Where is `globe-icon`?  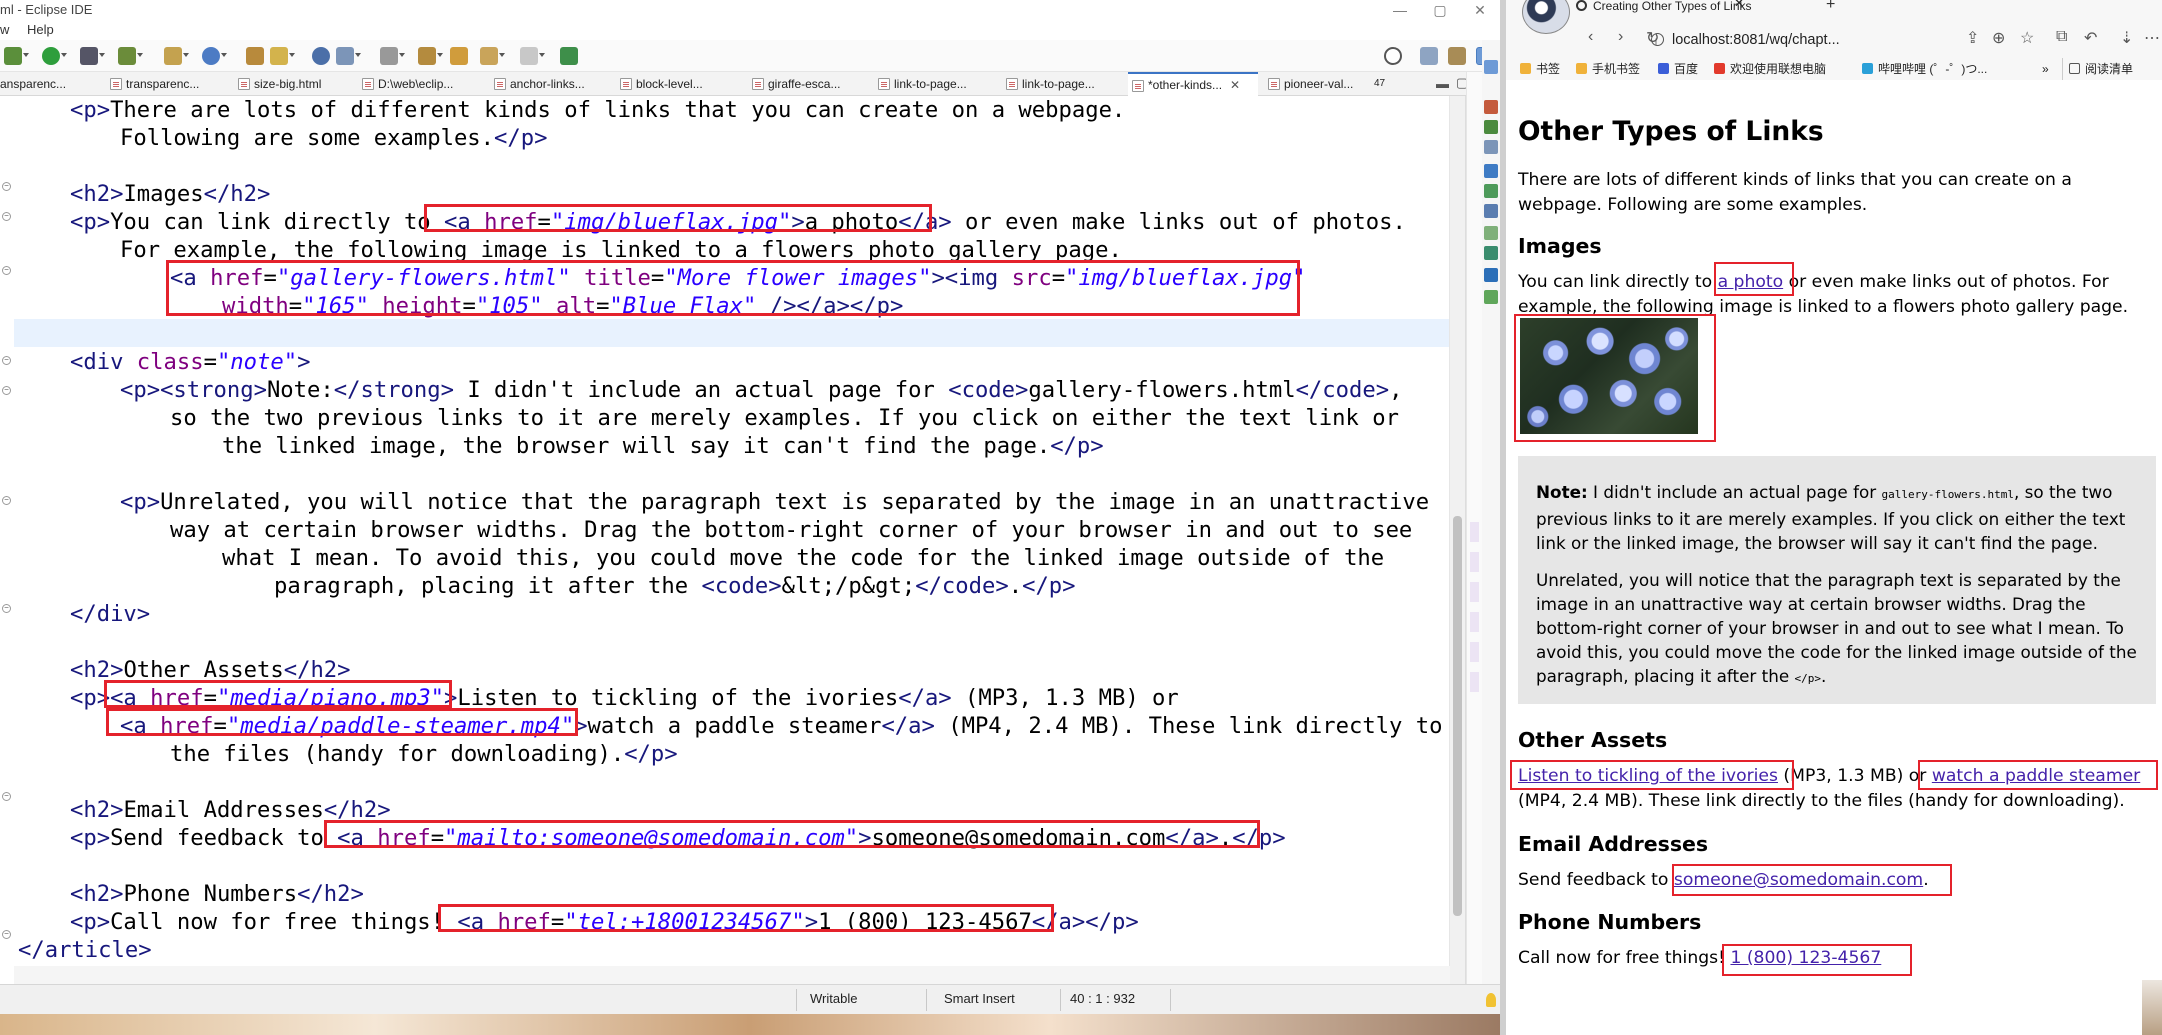 globe-icon is located at coordinates (321, 56).